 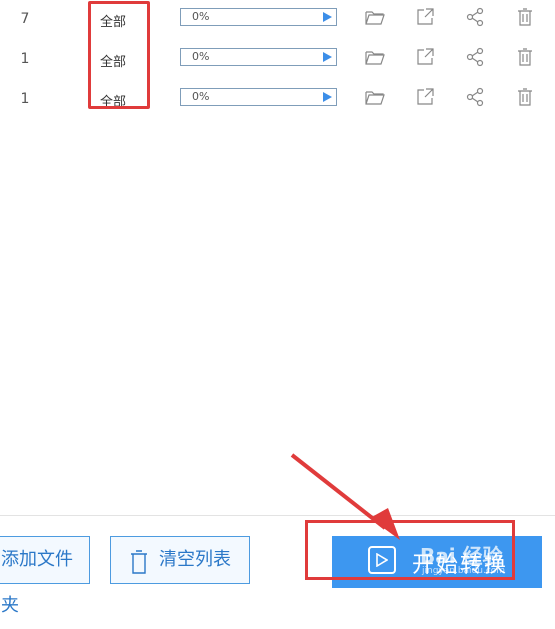 I want to click on clear-list-label: 清空列表, so click(x=195, y=559).